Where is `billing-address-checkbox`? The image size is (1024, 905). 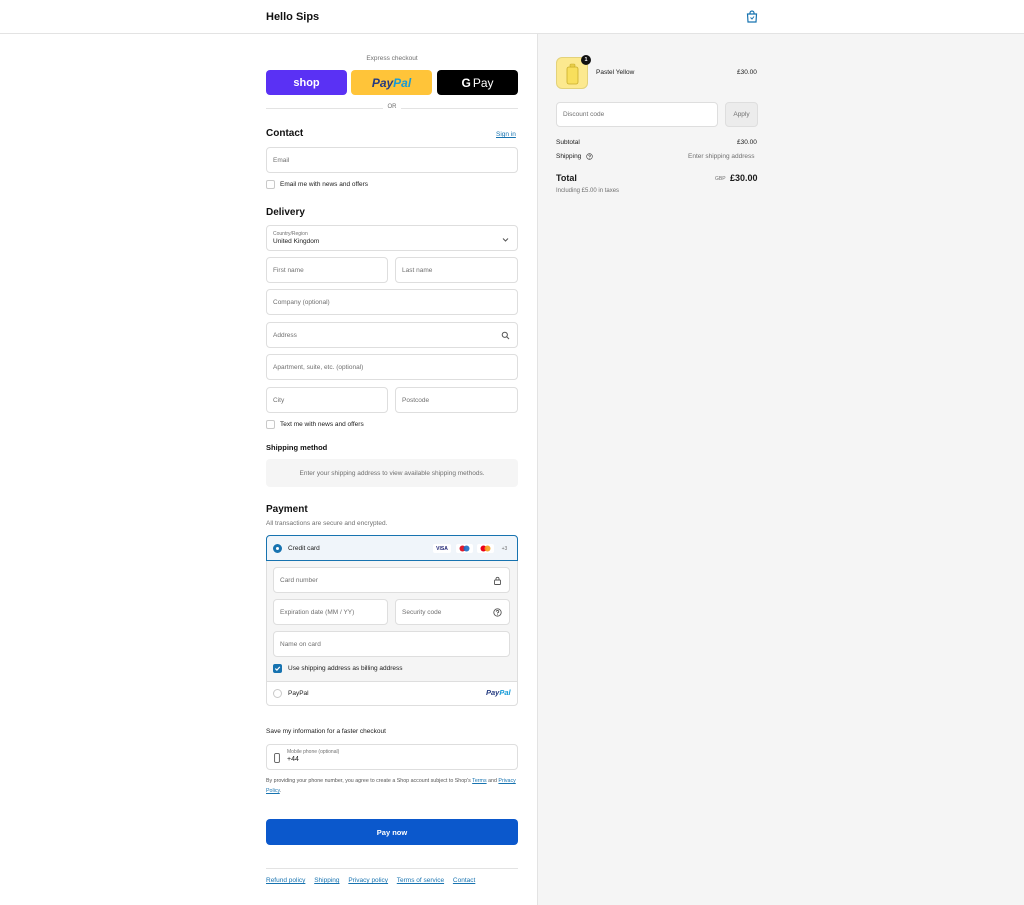
billing-address-checkbox is located at coordinates (277, 668).